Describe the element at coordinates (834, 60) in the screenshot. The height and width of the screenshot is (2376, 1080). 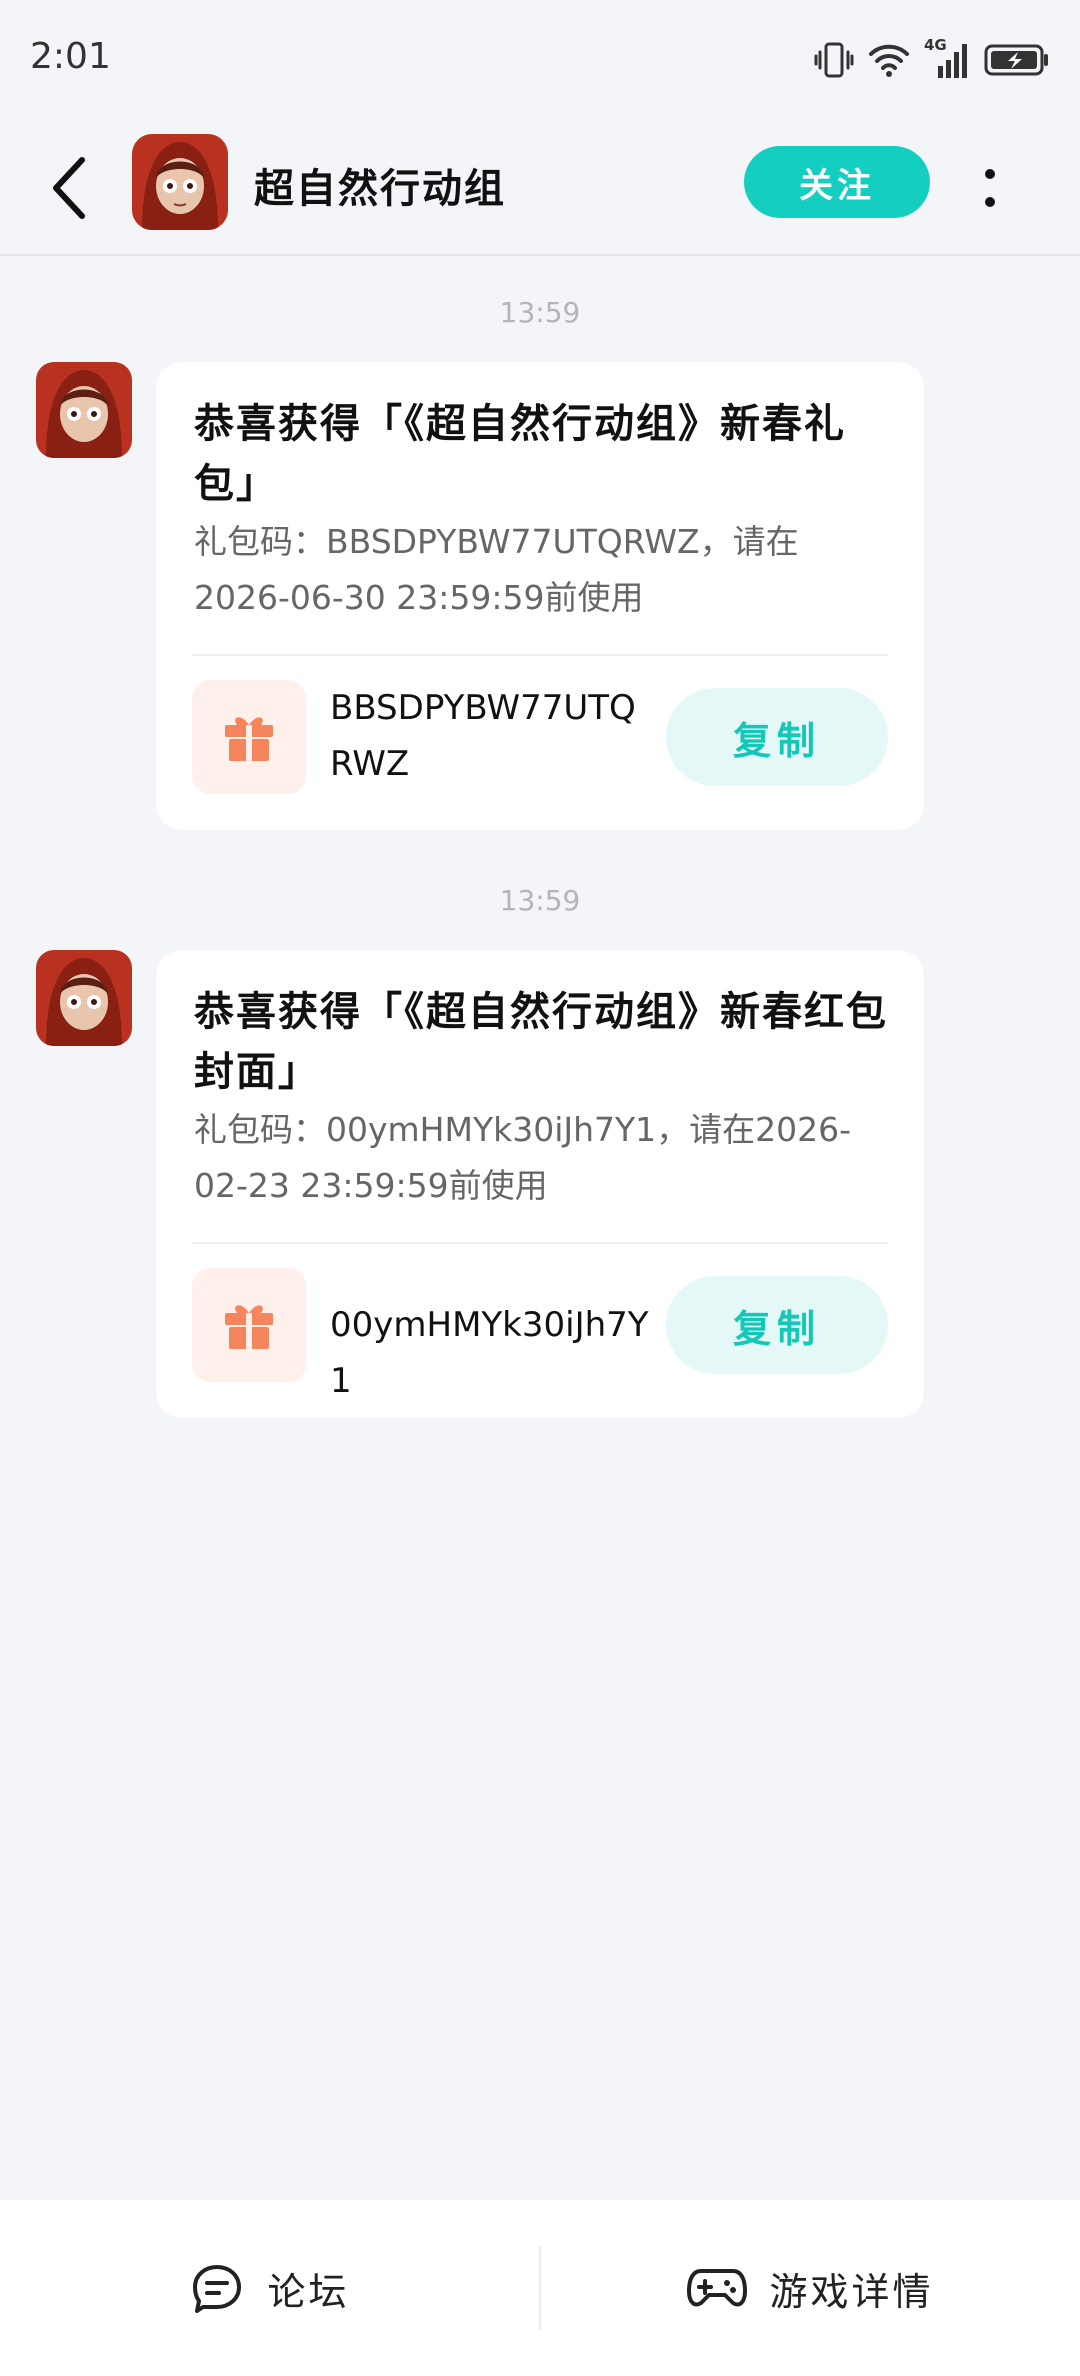
I see `vibrate-icon` at that location.